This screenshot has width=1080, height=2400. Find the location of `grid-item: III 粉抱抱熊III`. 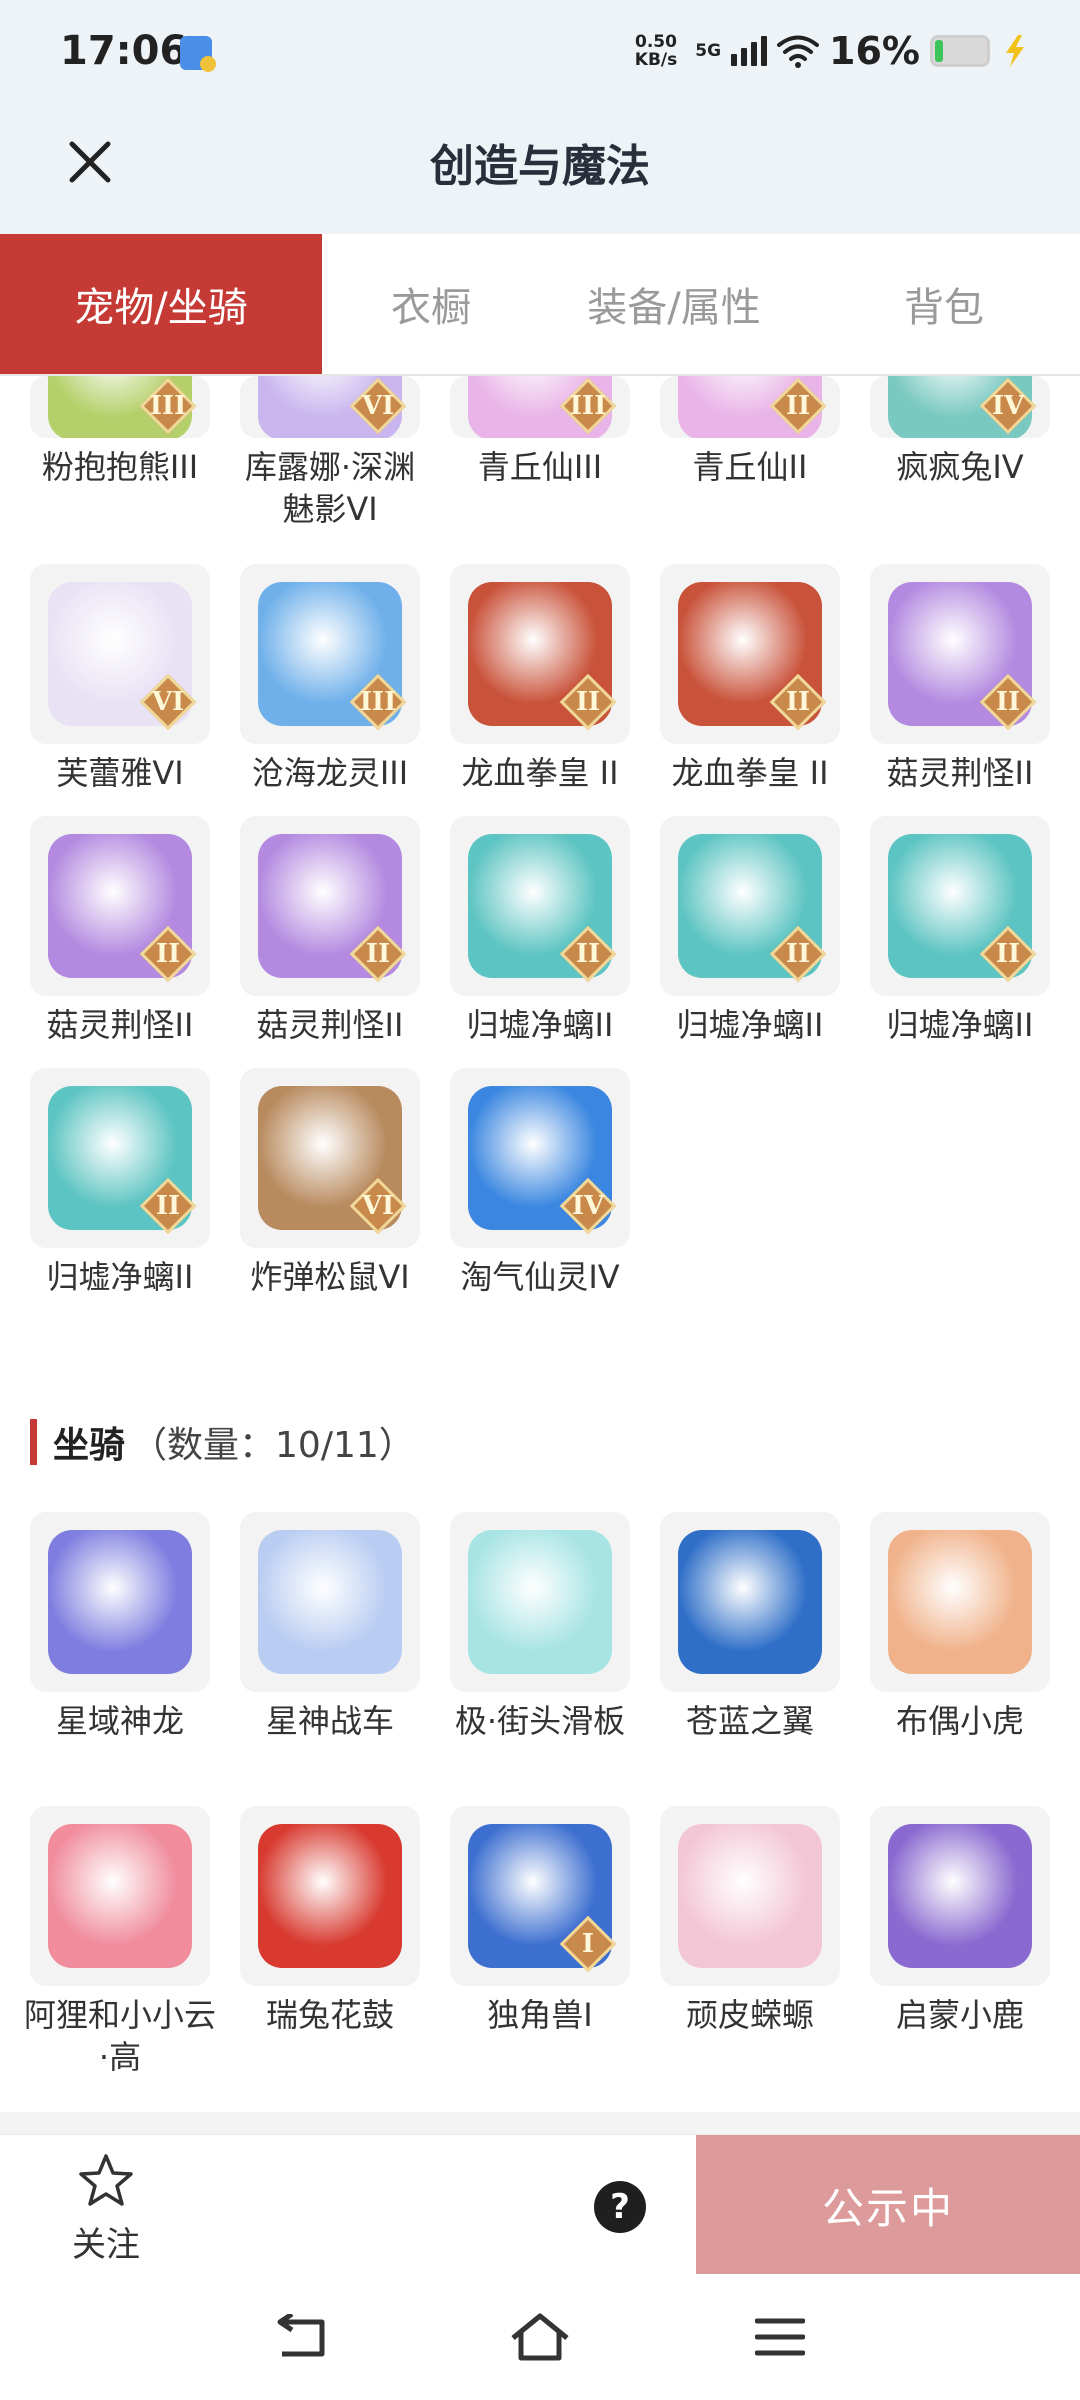

grid-item: III 粉抱抱熊III is located at coordinates (120, 432).